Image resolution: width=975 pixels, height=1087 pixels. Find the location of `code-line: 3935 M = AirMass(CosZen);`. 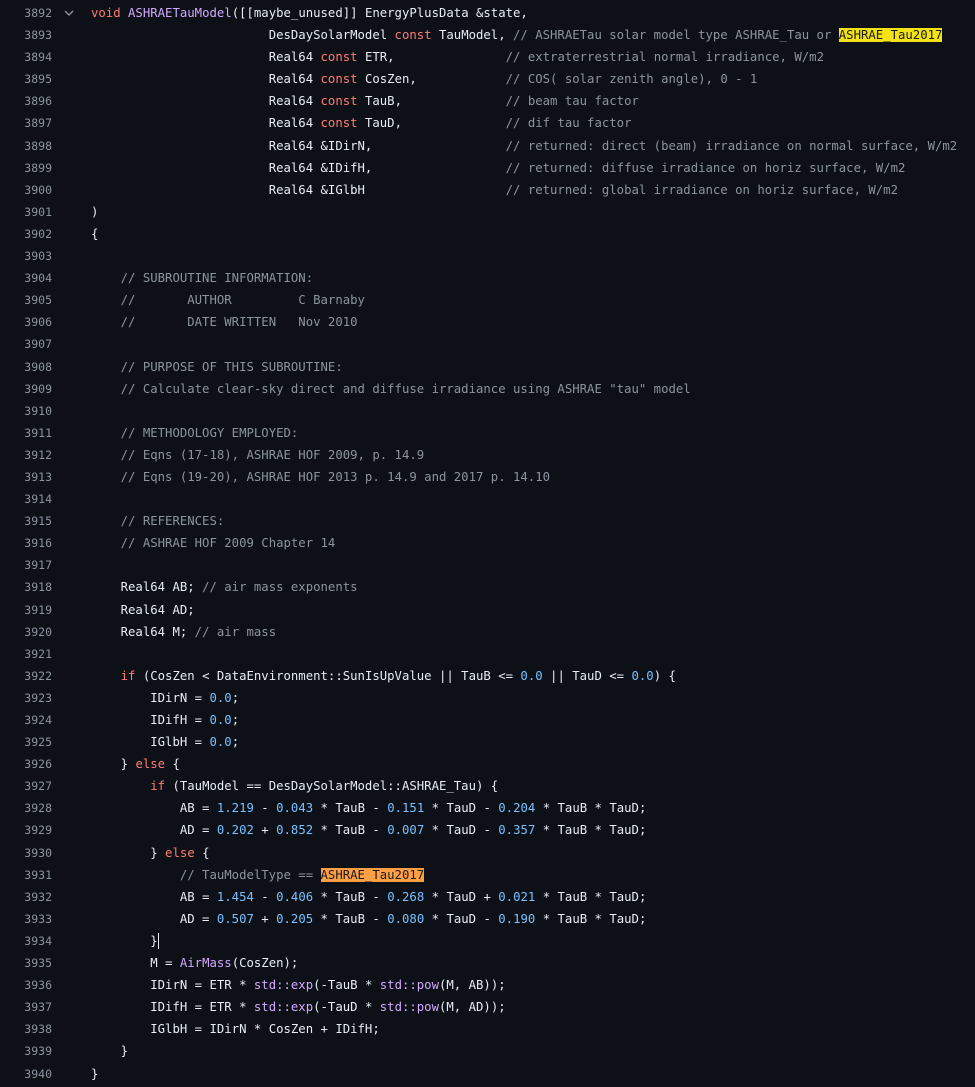

code-line: 3935 M = AirMass(CosZen); is located at coordinates (487, 963).